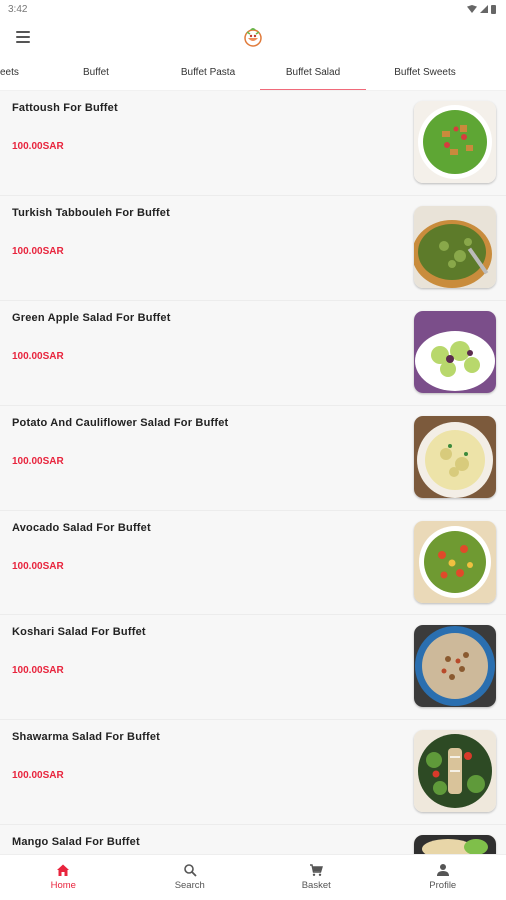  Describe the element at coordinates (443, 870) in the screenshot. I see `profile-icon` at that location.